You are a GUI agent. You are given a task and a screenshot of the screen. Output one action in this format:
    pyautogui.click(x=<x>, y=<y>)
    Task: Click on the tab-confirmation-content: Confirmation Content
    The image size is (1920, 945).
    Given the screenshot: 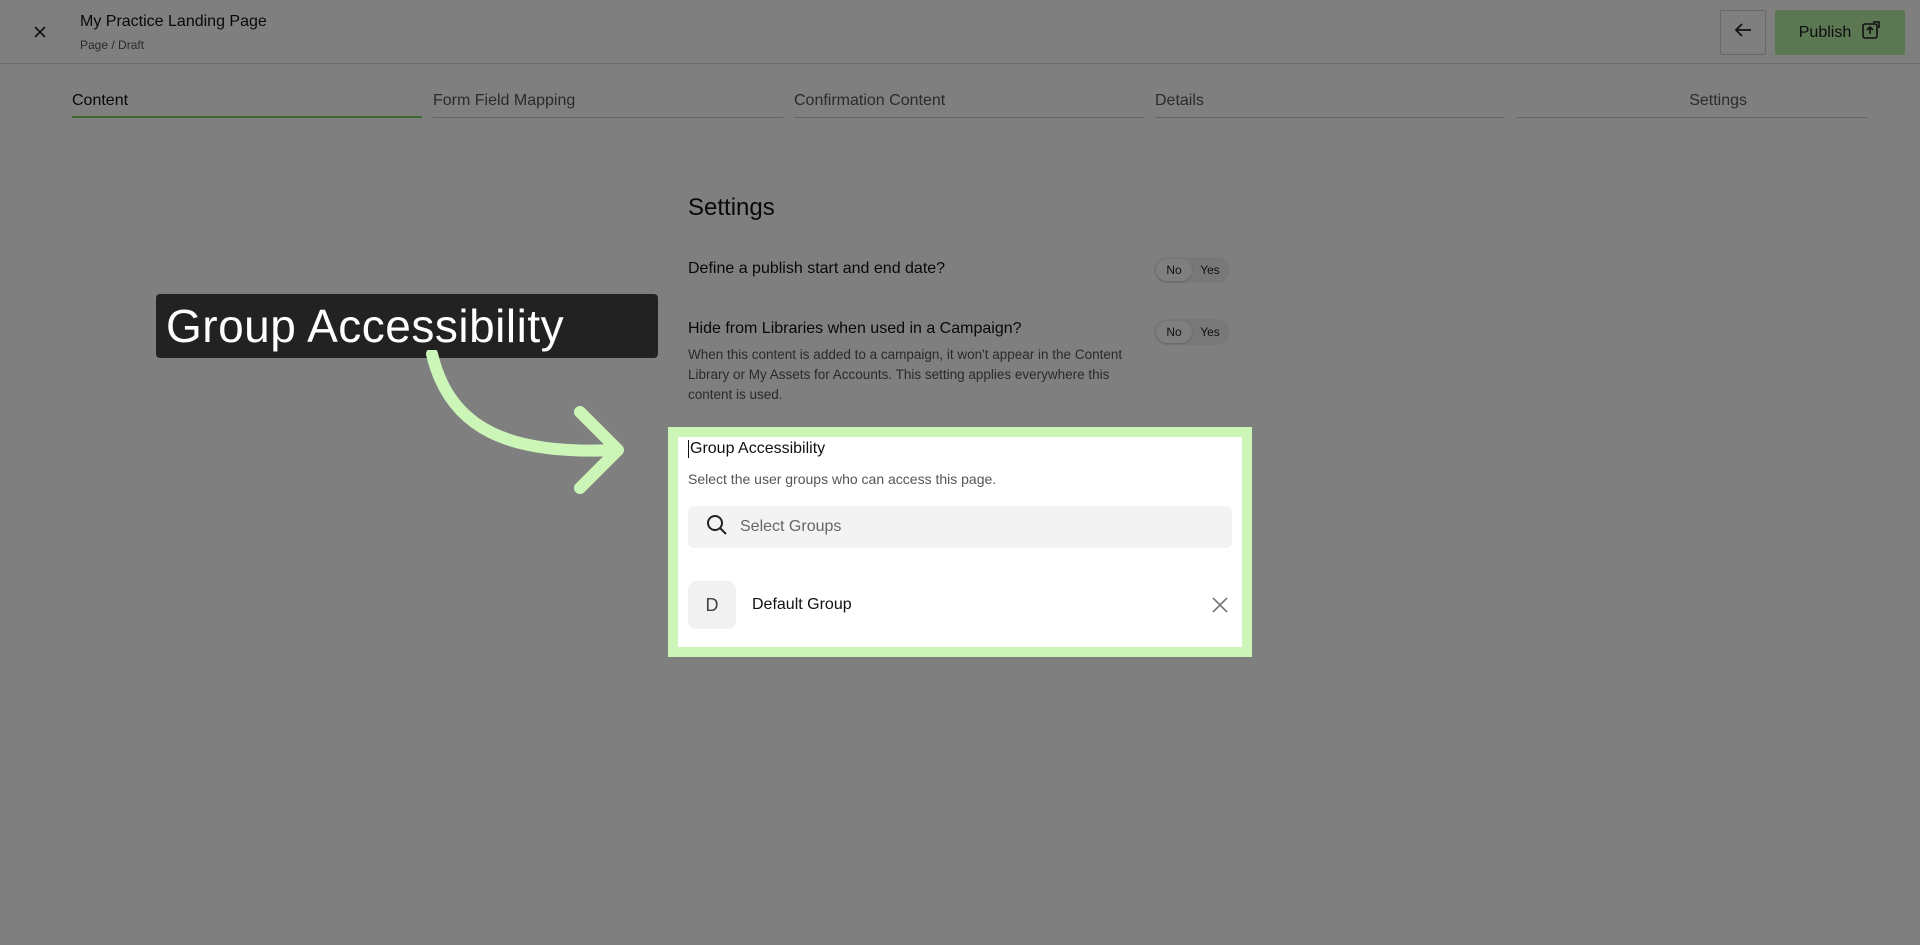 What is the action you would take?
    pyautogui.click(x=969, y=103)
    